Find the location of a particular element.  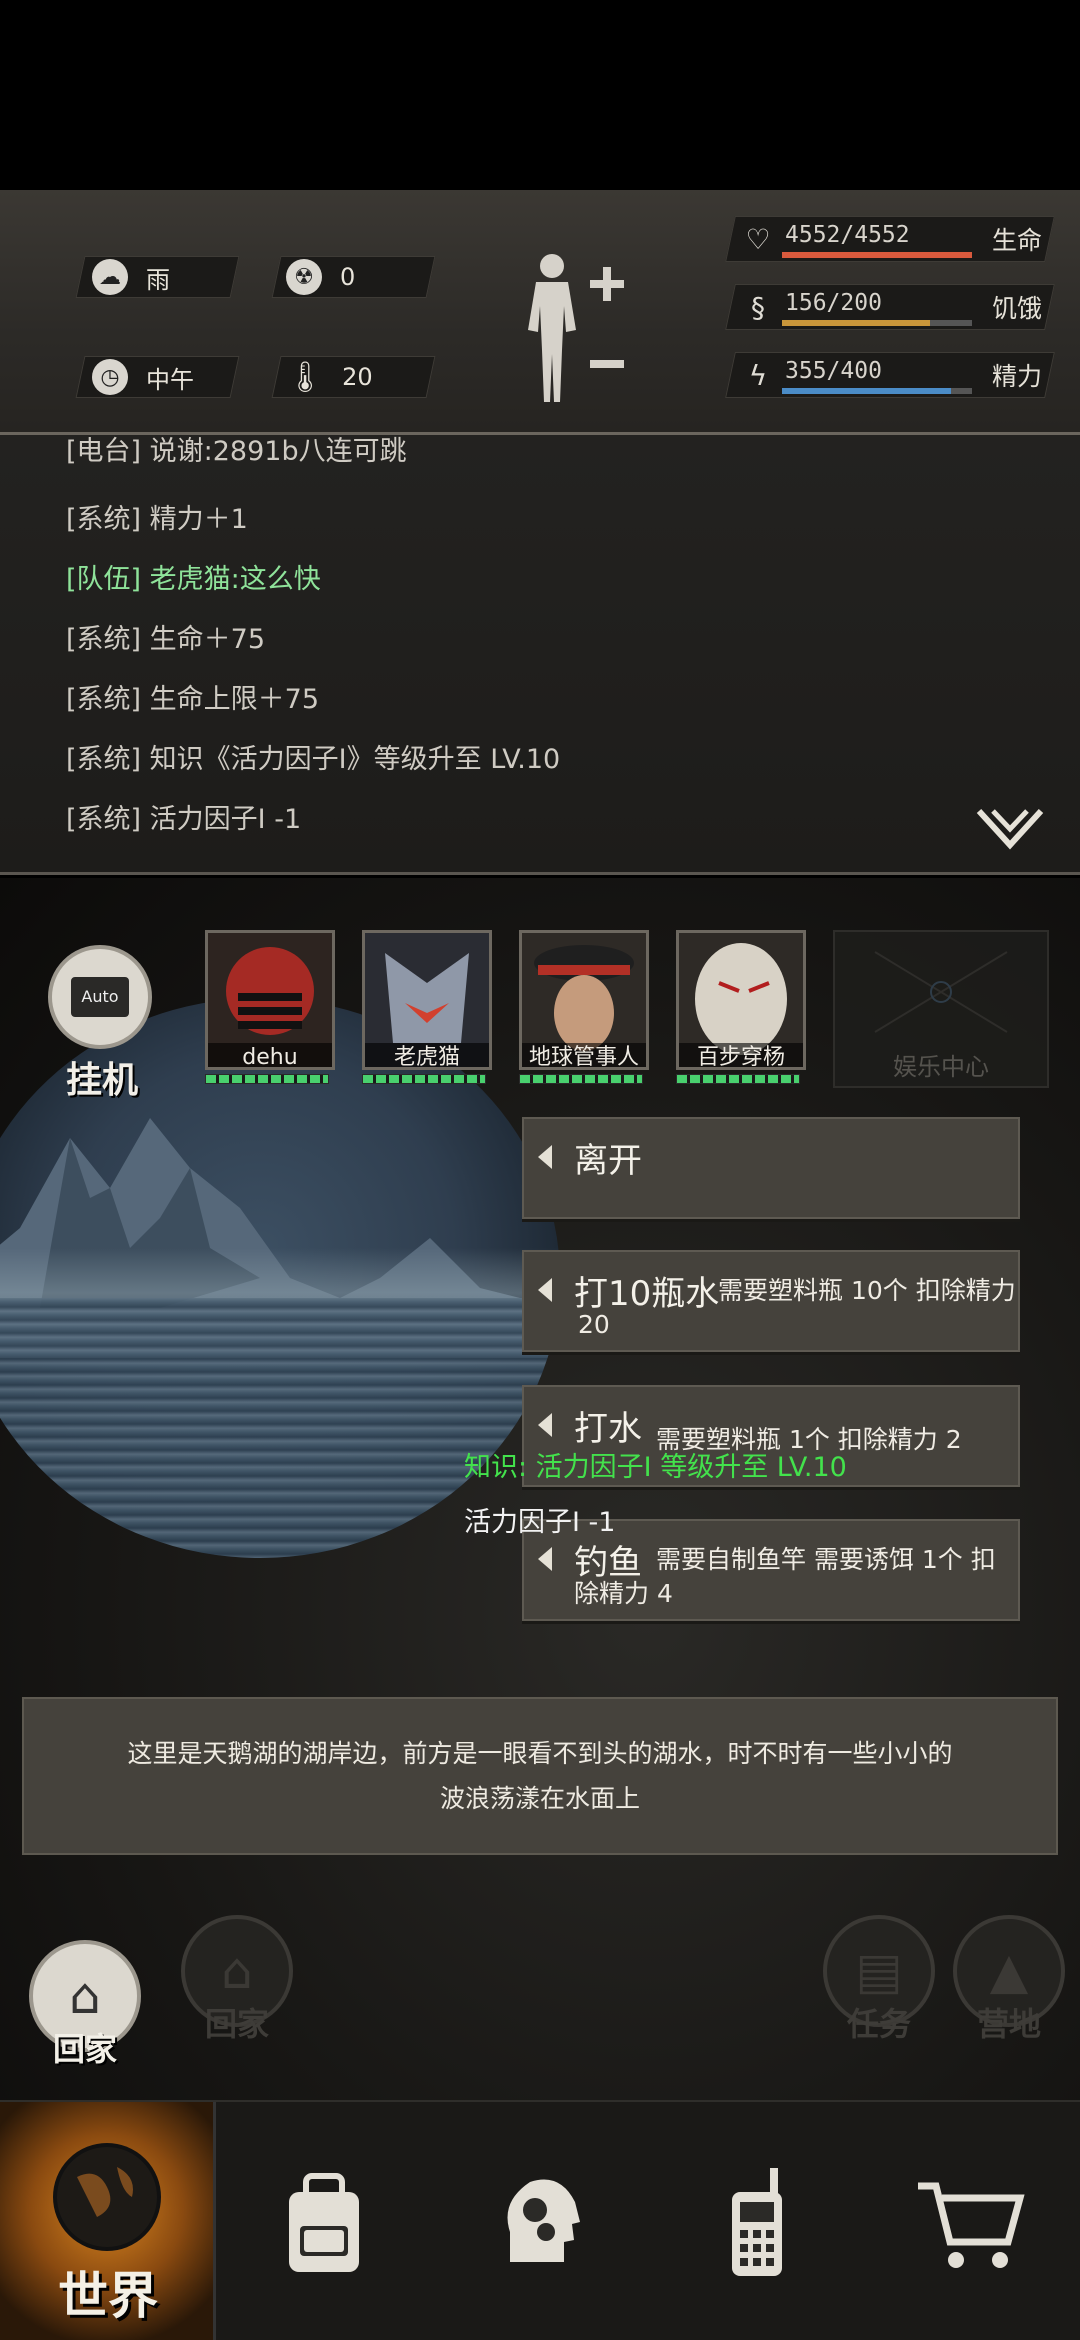

hunger-stat: § 156/200 饥饿 is located at coordinates (897, 309).